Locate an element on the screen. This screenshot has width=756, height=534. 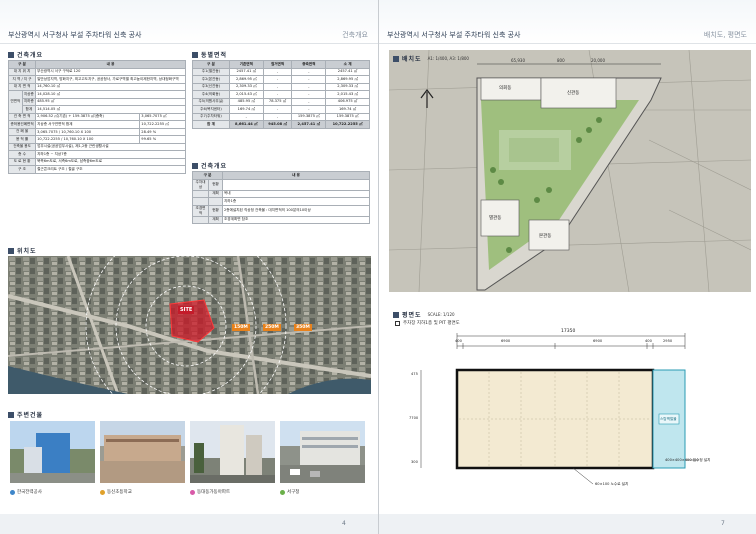
row-label-cell: 합계 is located at coordinates (29, 109).